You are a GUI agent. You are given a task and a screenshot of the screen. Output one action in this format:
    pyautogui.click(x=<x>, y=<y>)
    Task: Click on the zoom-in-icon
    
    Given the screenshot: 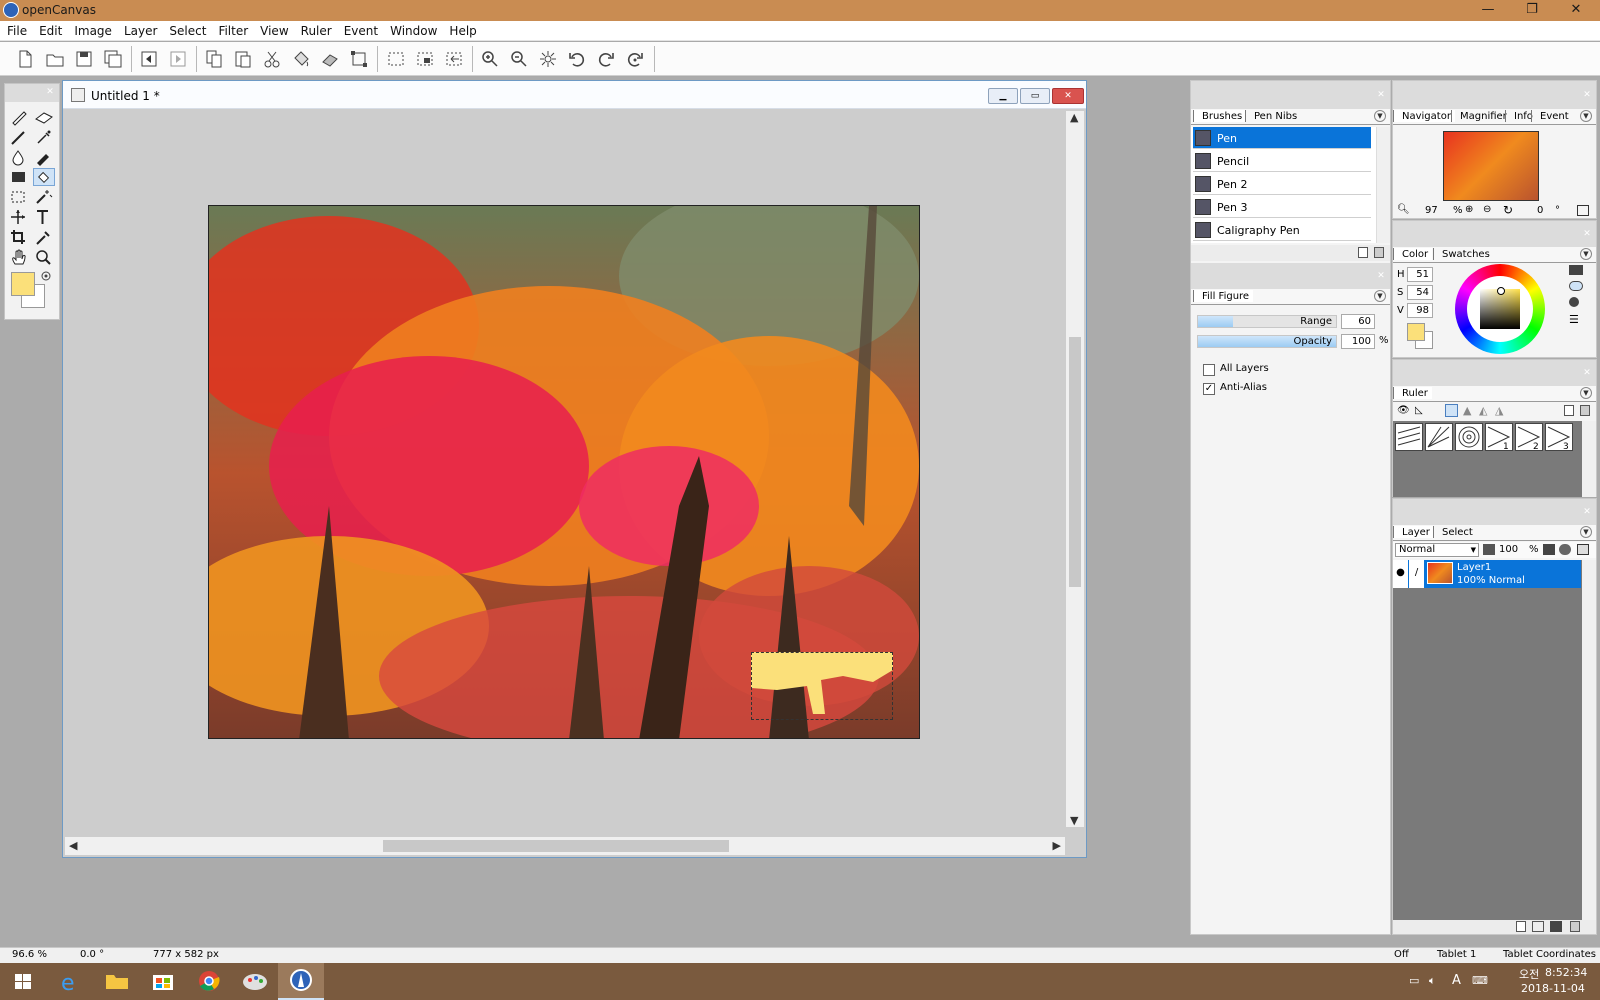 What is the action you would take?
    pyautogui.click(x=490, y=59)
    